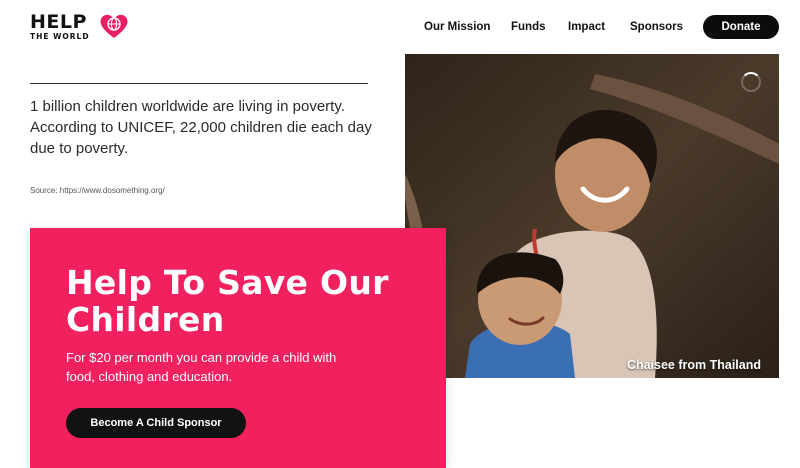 The height and width of the screenshot is (468, 800). I want to click on logo-secondary-text: THE WORLD, so click(60, 36).